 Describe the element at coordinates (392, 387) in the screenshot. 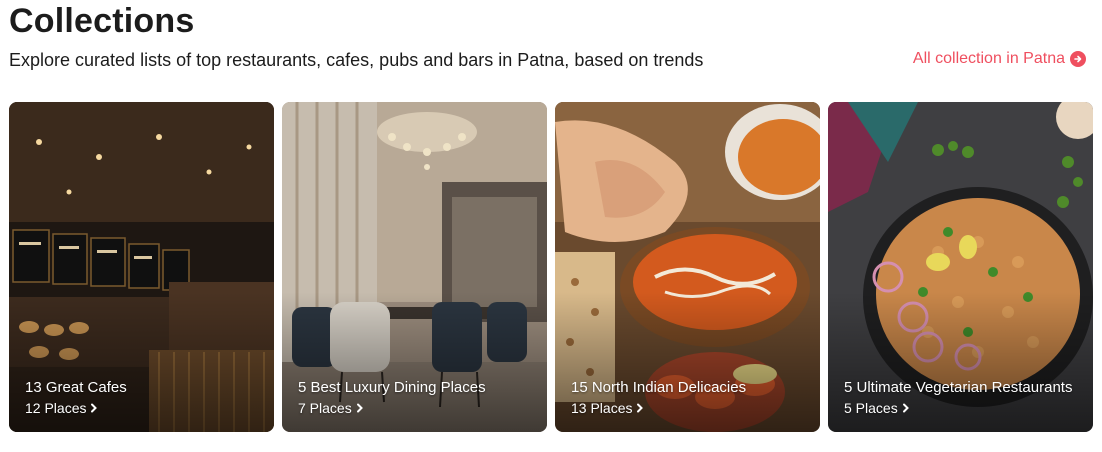

I see `collection-title: 5 Best Luxury Dining Places` at that location.